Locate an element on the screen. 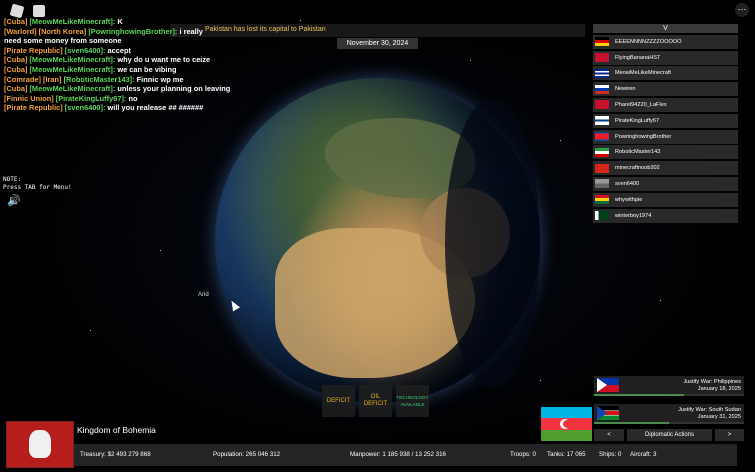 This screenshot has width=755, height=472. iran-flag-icon is located at coordinates (602, 152).